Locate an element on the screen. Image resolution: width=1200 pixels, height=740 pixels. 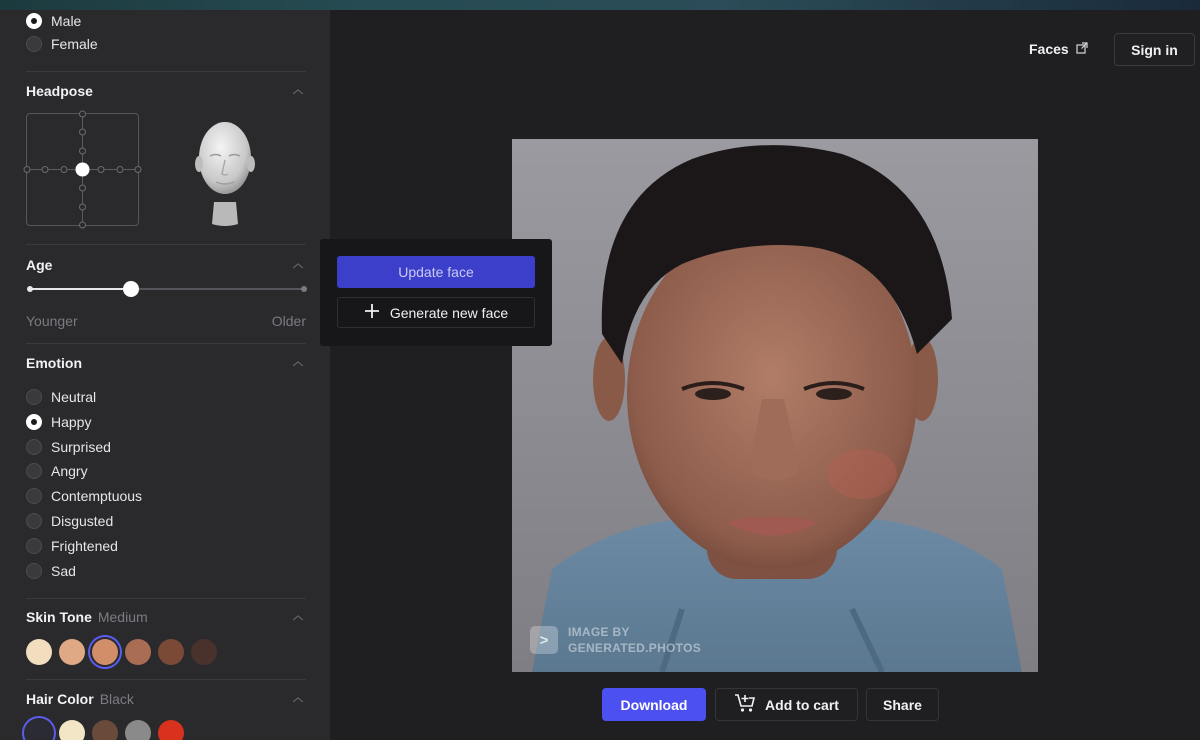
update-face-button: Update face is located at coordinates (436, 272).